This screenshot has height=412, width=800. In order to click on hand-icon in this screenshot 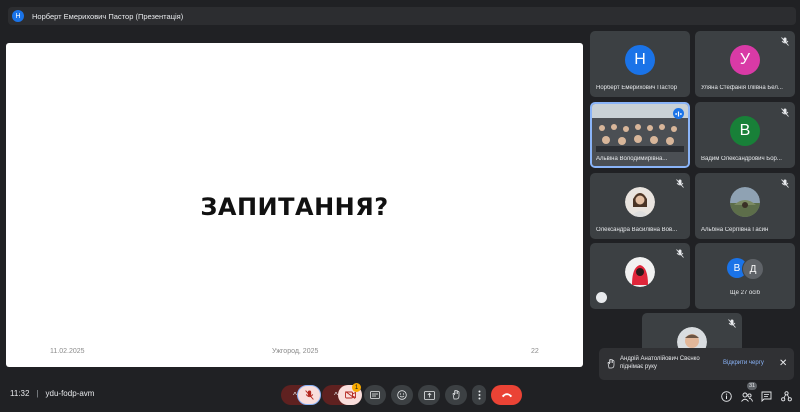, I will do `click(455, 395)`.